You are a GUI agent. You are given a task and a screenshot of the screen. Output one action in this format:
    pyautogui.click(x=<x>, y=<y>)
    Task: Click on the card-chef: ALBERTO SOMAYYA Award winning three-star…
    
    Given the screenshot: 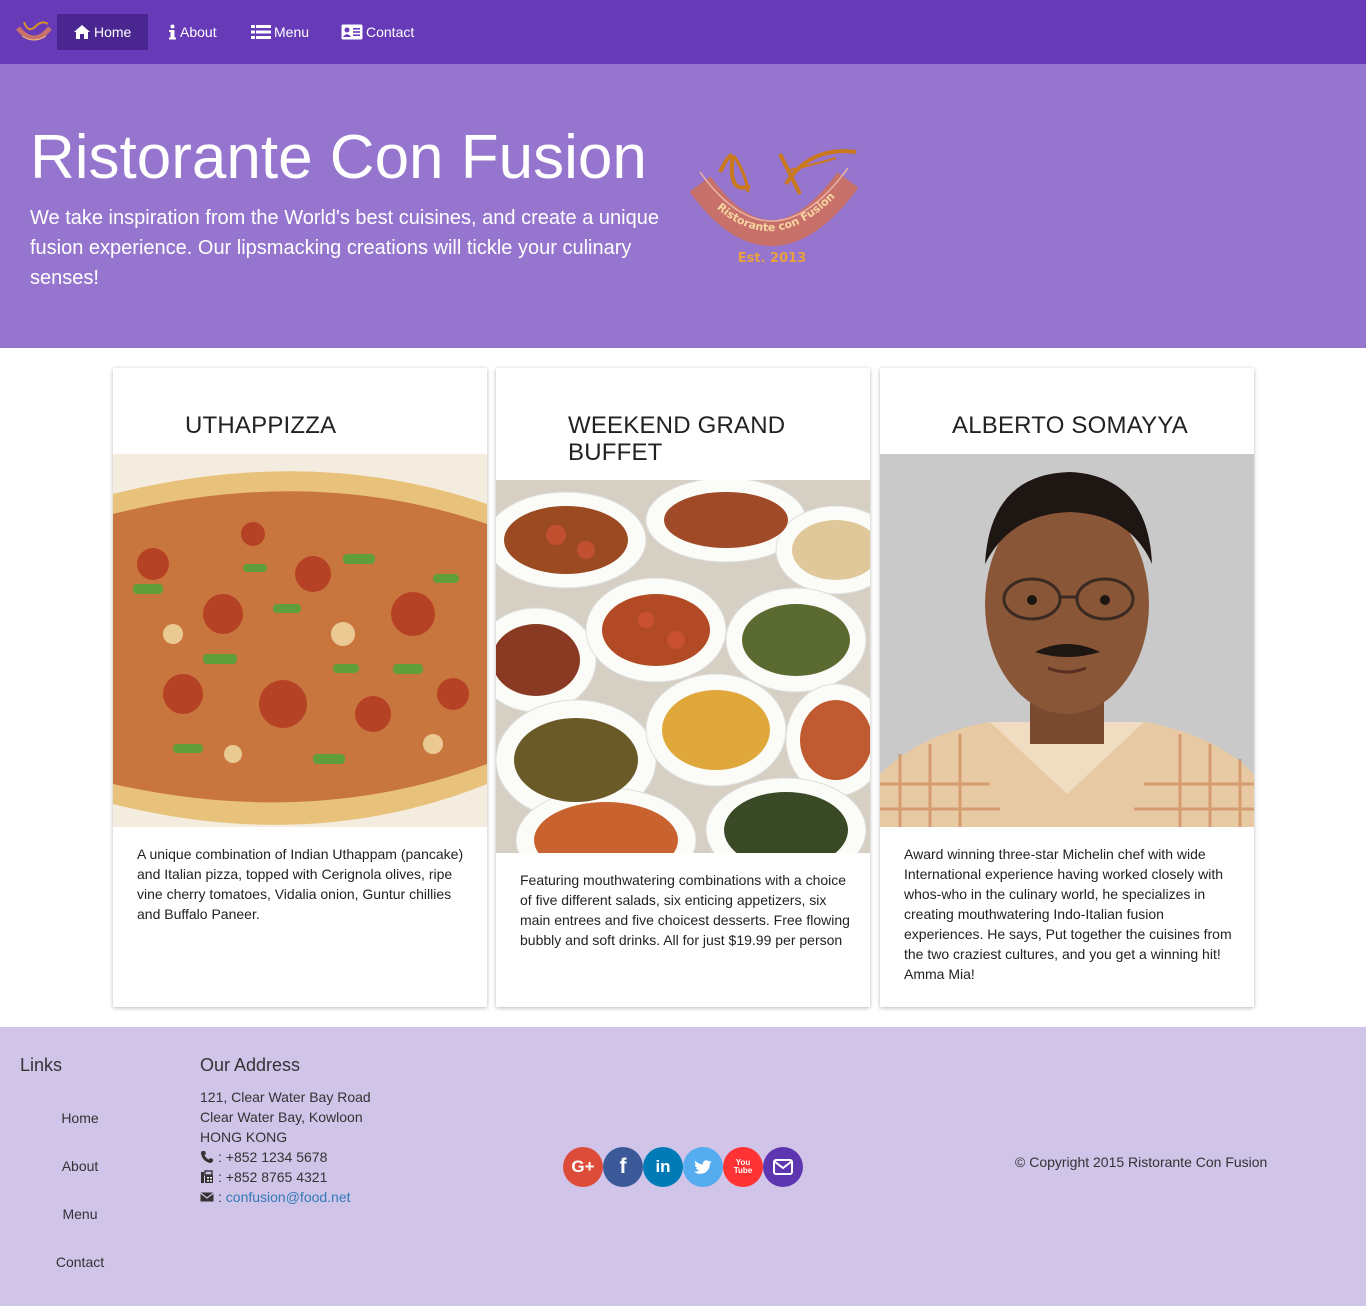 What is the action you would take?
    pyautogui.click(x=1067, y=687)
    